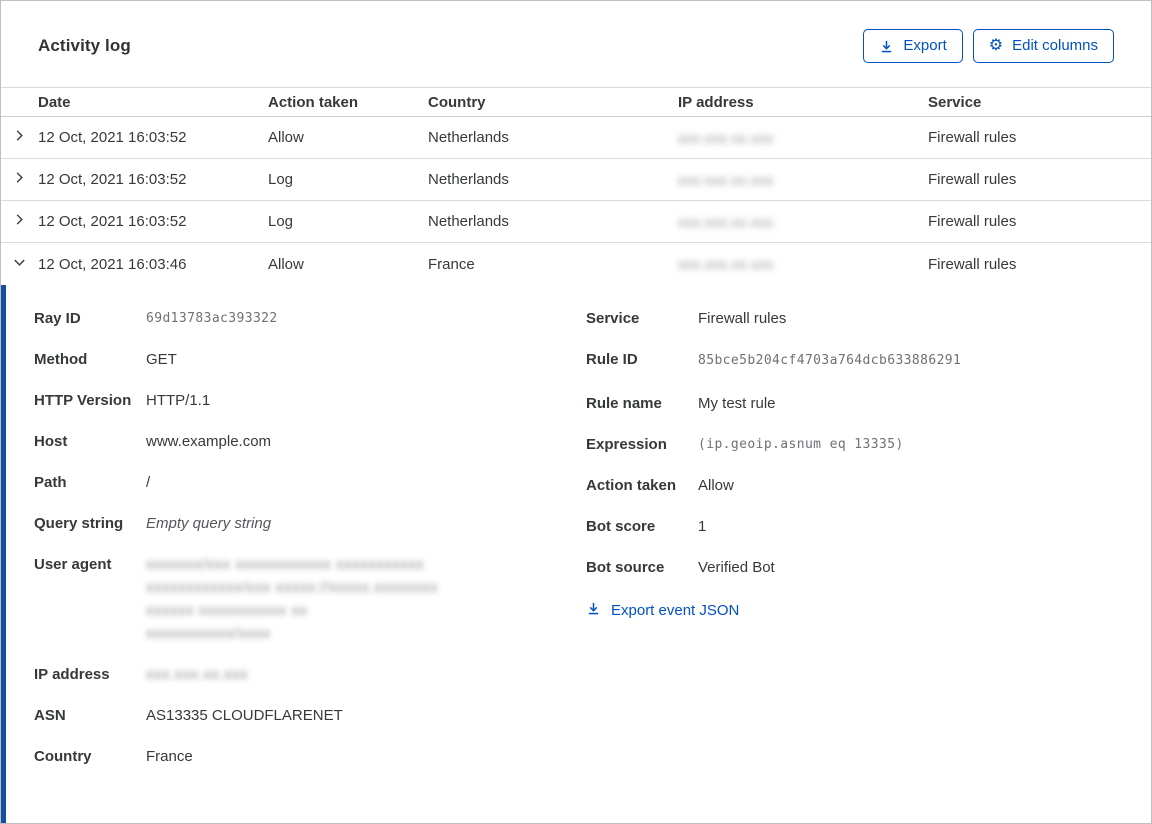 Image resolution: width=1152 pixels, height=824 pixels. I want to click on field-label: Service, so click(613, 318).